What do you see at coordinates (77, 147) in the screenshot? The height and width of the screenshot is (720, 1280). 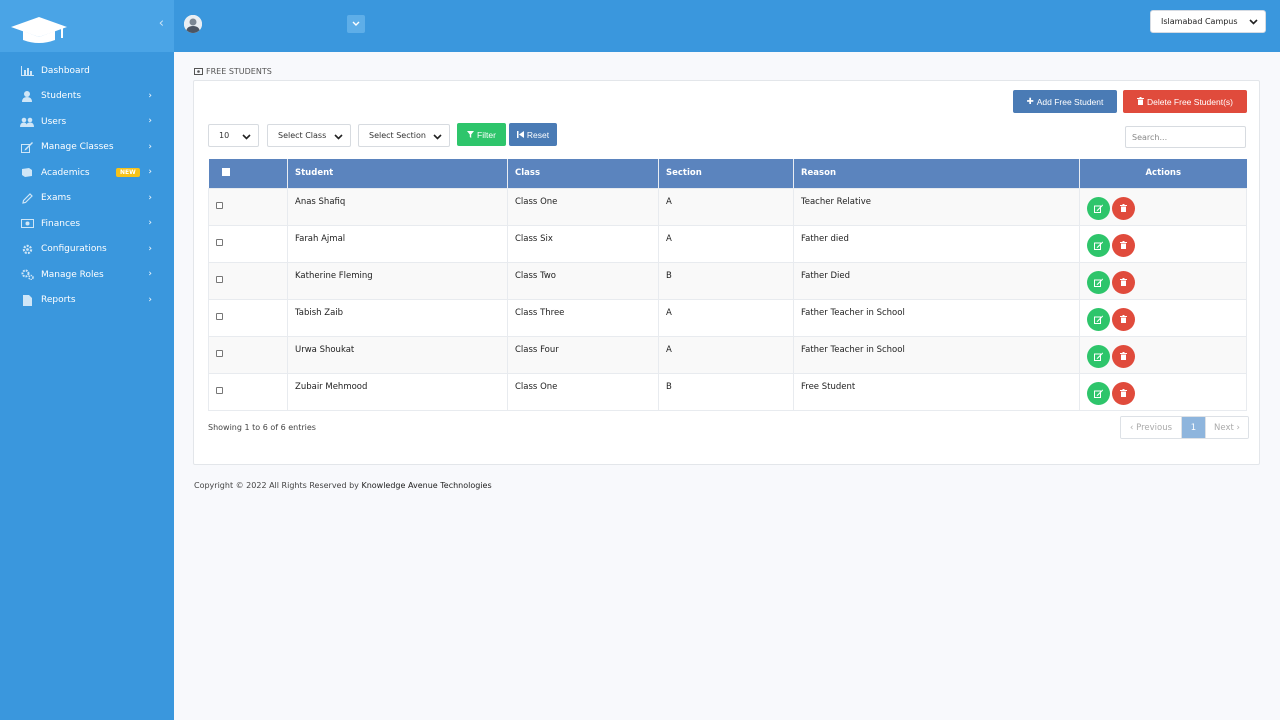 I see `sidebar-item-label: Manage Classes` at bounding box center [77, 147].